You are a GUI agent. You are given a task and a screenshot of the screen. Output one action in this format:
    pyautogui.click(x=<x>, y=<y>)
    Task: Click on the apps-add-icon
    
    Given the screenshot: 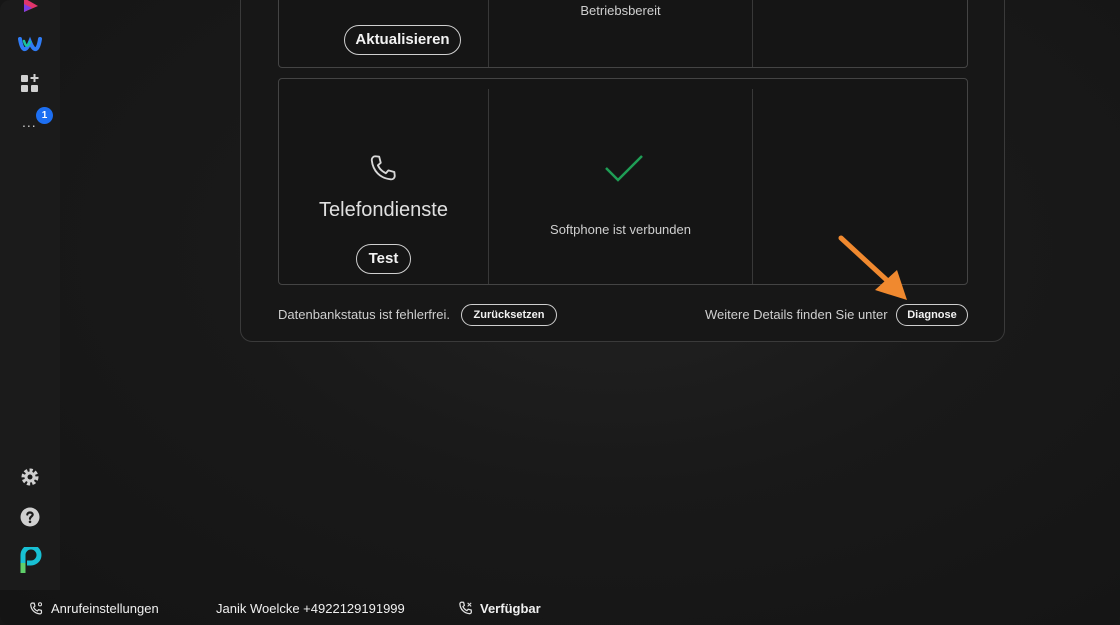 What is the action you would take?
    pyautogui.click(x=30, y=84)
    